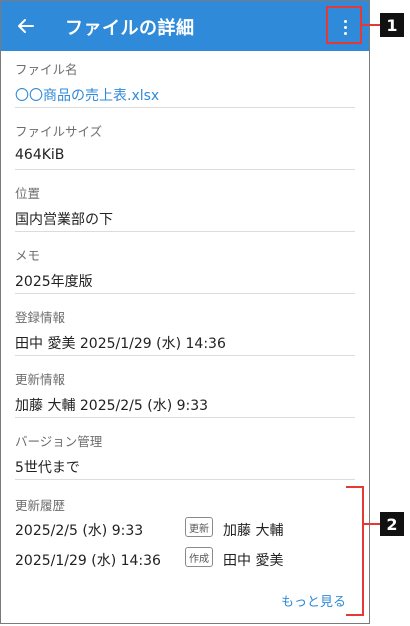 The width and height of the screenshot is (410, 626). I want to click on arrow-left-icon, so click(26, 26).